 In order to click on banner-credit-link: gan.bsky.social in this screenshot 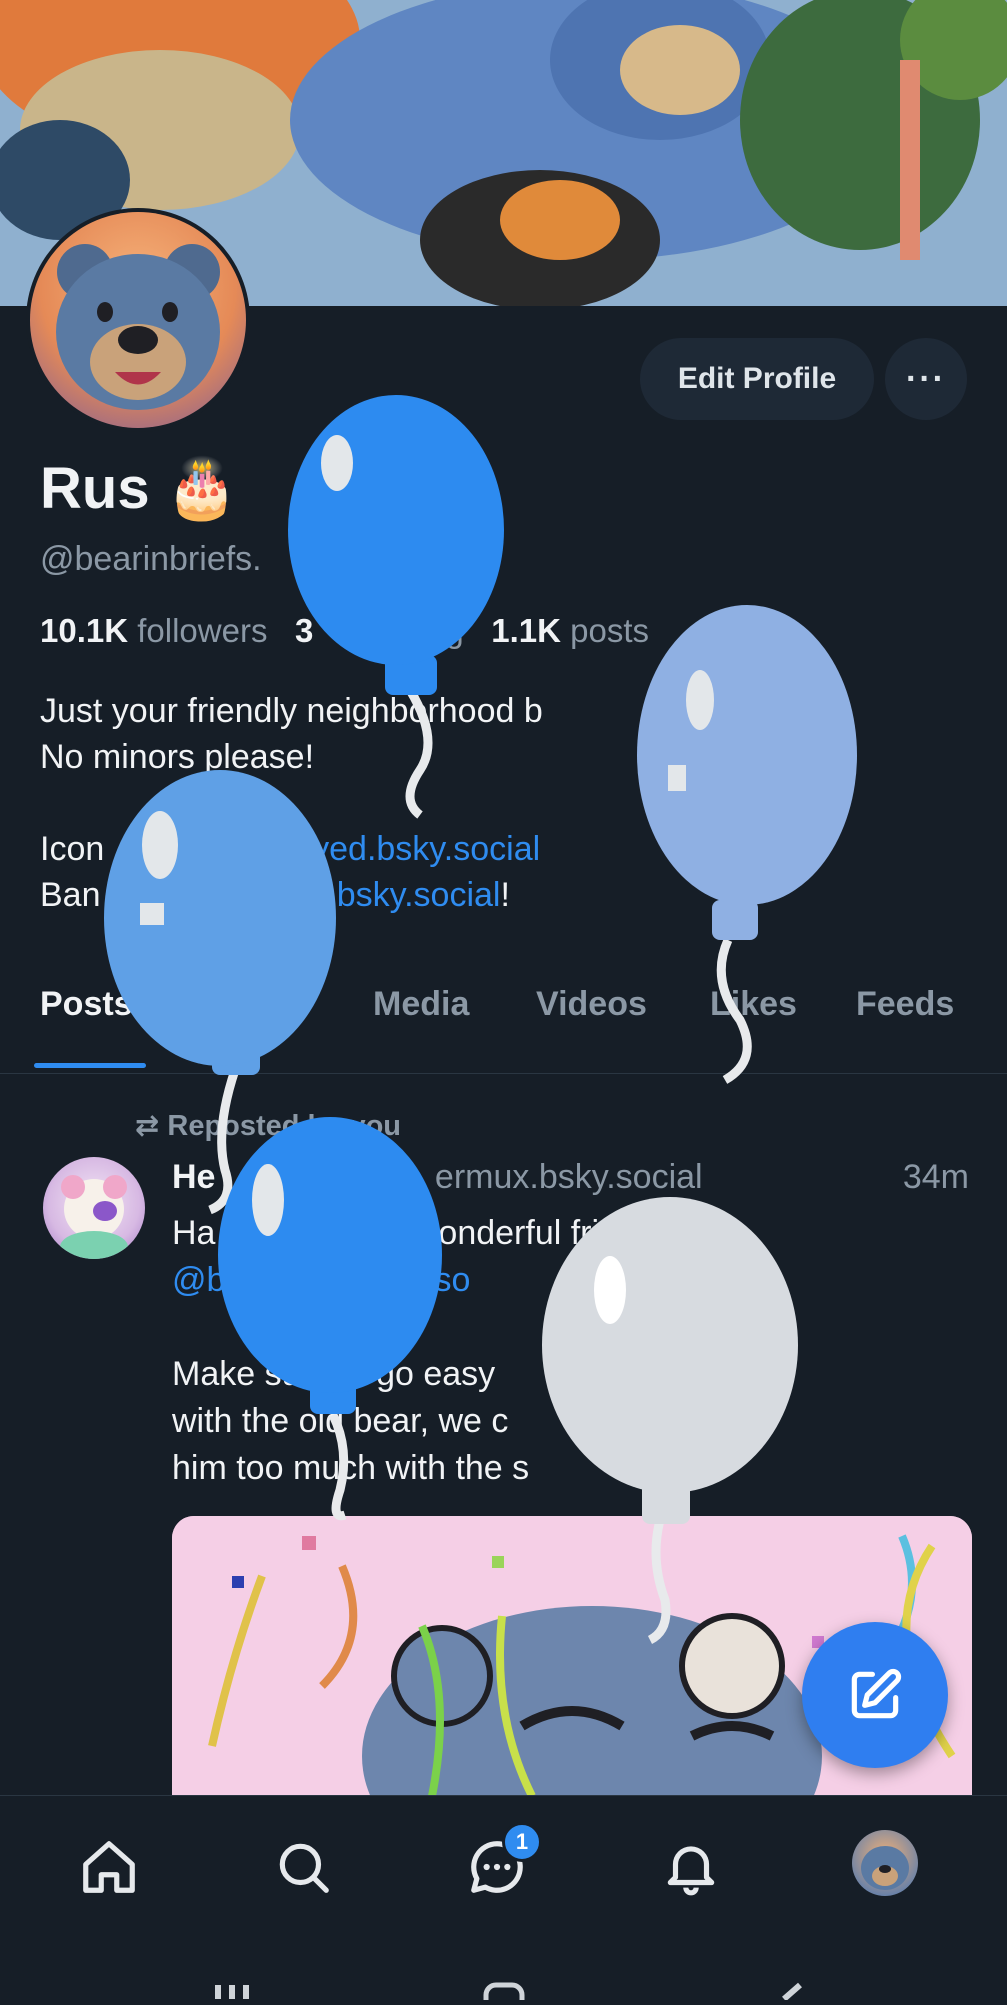, I will do `click(386, 895)`.